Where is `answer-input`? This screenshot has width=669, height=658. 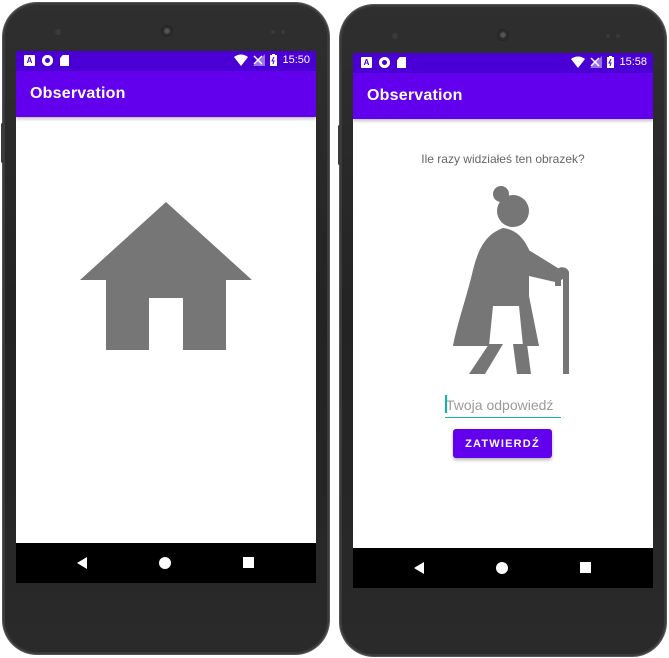 answer-input is located at coordinates (503, 406).